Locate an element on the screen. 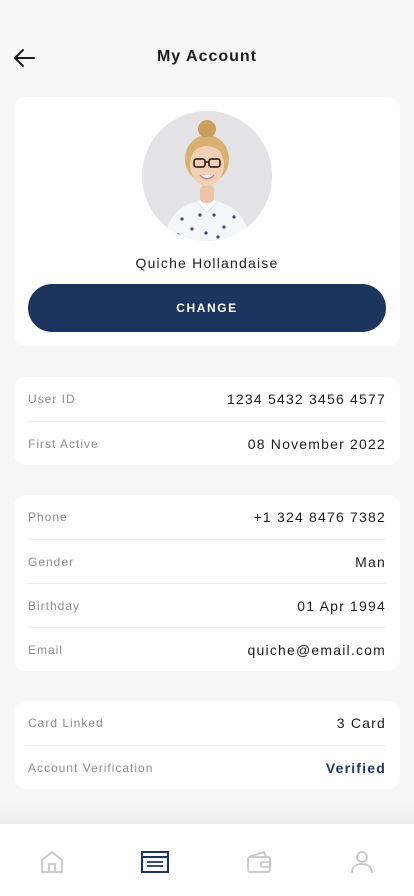 This screenshot has height=896, width=414. row-value: 3 Card is located at coordinates (361, 723).